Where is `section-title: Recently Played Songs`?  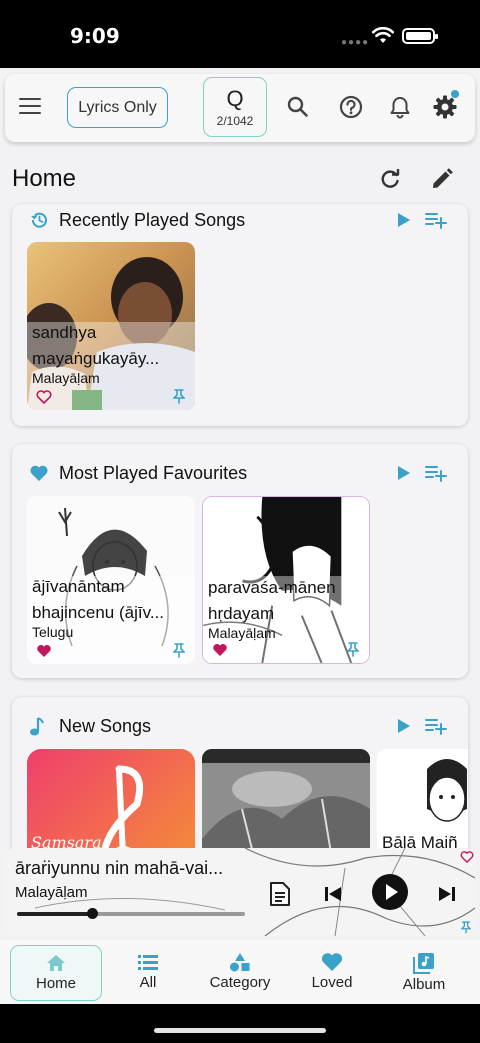
section-title: Recently Played Songs is located at coordinates (152, 220).